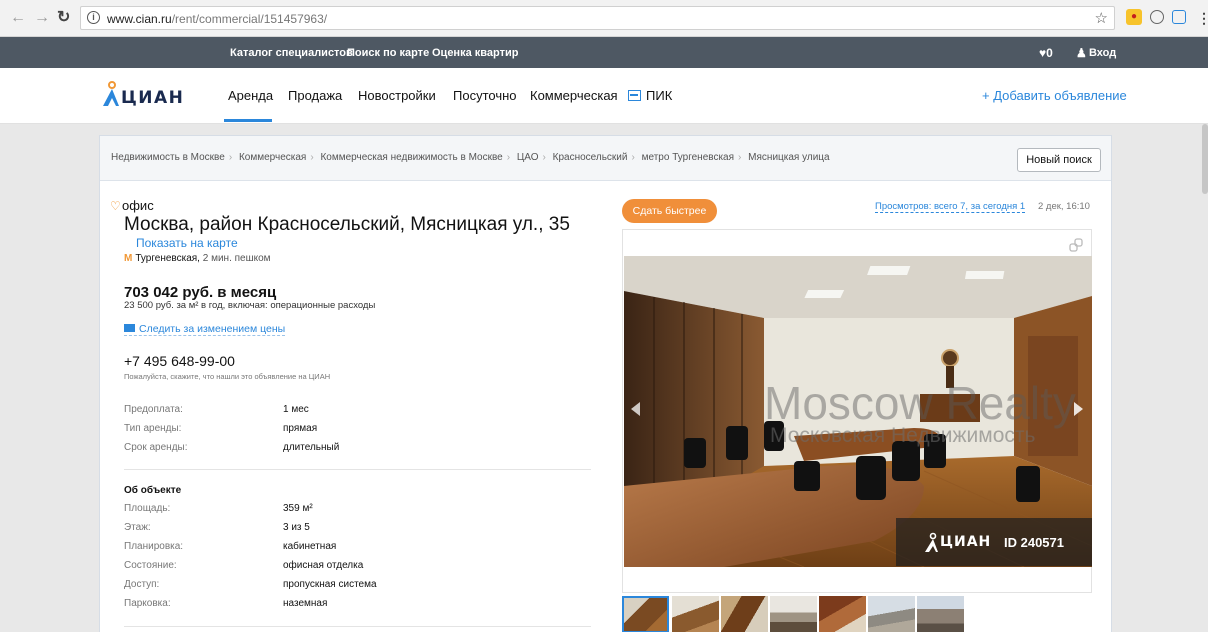  Describe the element at coordinates (1064, 206) in the screenshot. I see `publish-date: 2 дек, 16:10` at that location.